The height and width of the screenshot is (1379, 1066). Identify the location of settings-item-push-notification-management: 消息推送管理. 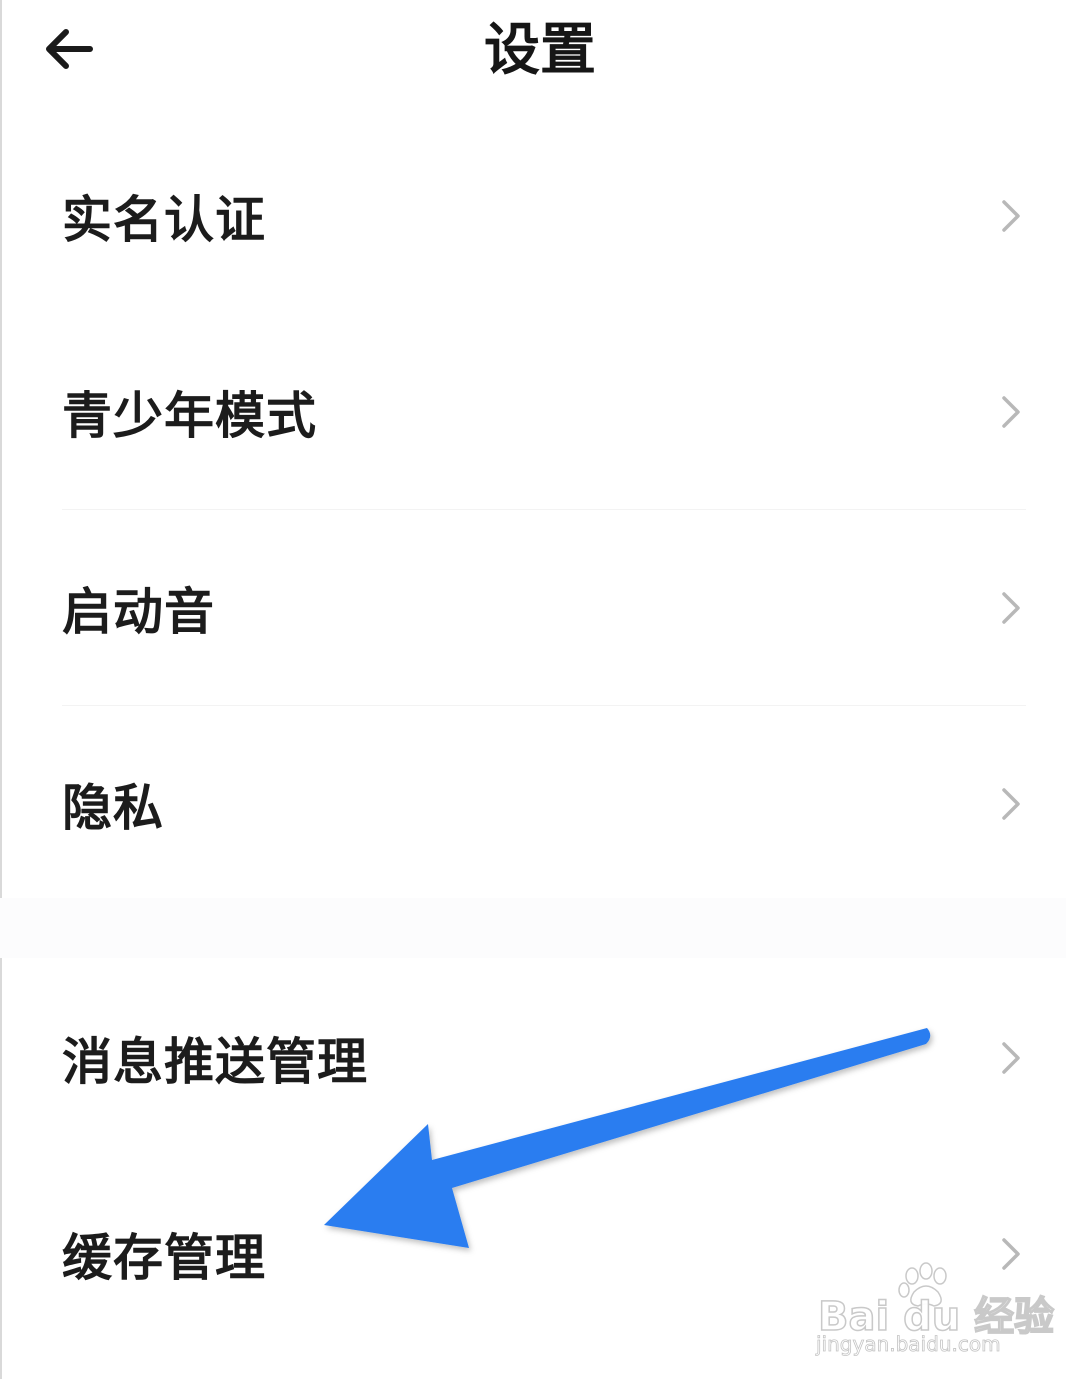
(533, 1058).